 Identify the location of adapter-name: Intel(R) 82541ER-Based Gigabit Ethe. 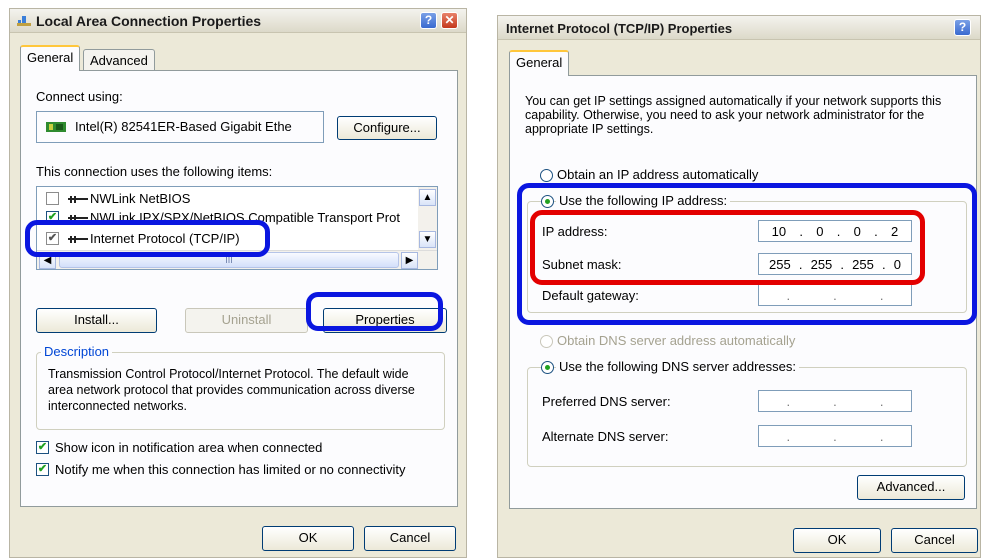
(183, 126).